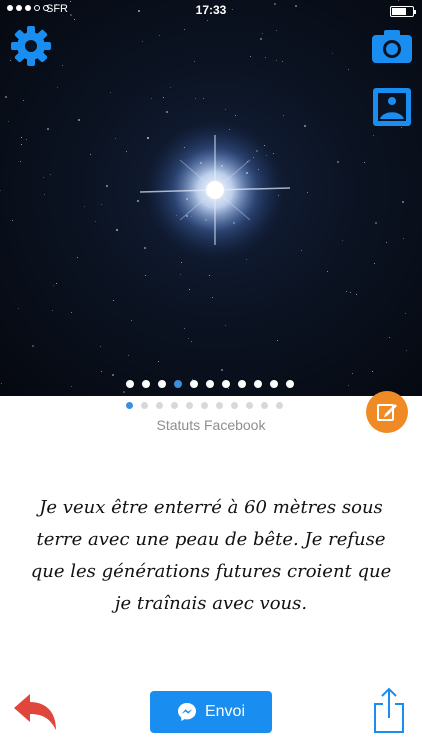 The image size is (422, 750). I want to click on image-gallery-icon, so click(392, 107).